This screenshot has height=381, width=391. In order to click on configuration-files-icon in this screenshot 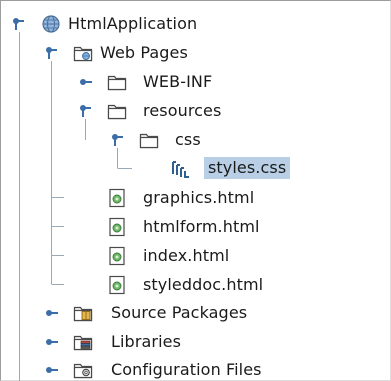, I will do `click(83, 370)`.